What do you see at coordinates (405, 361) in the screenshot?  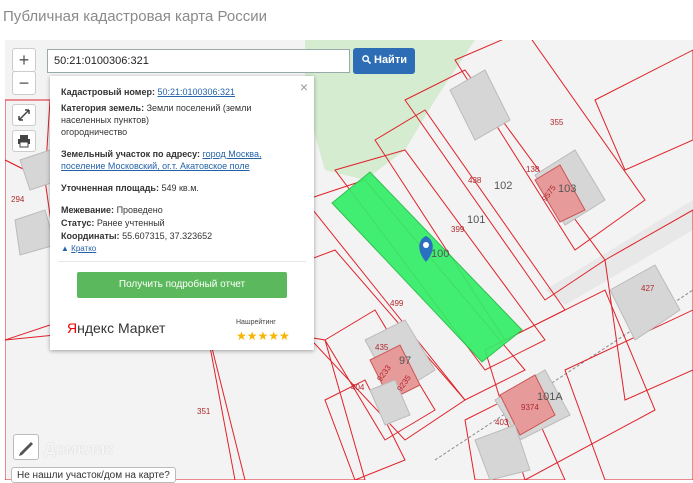 I see `map-label: 97` at bounding box center [405, 361].